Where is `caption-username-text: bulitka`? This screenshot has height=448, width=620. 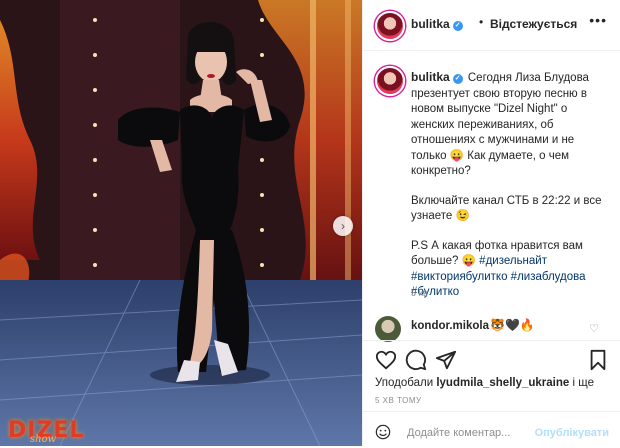 caption-username-text: bulitka is located at coordinates (430, 77).